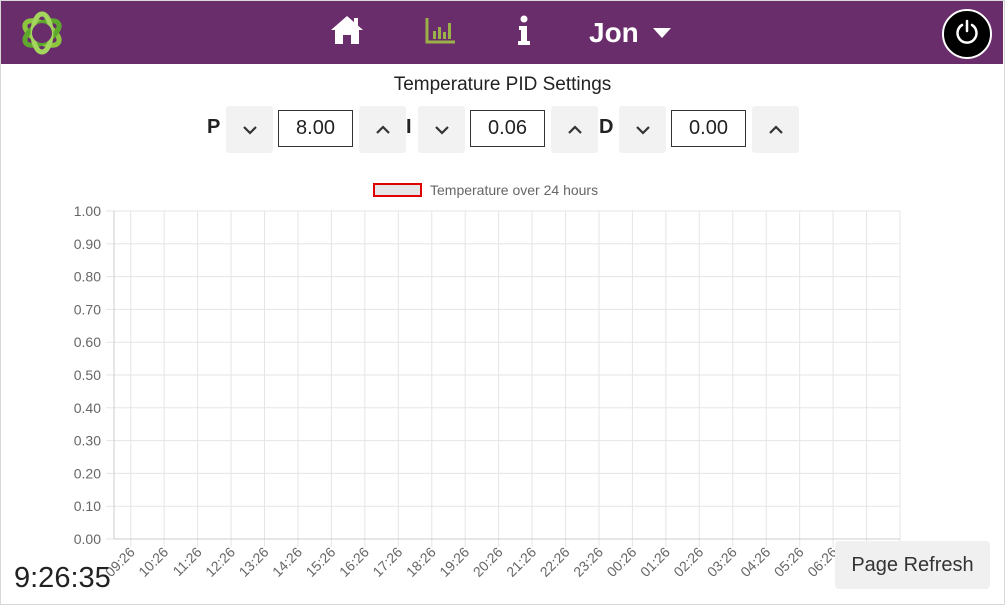  What do you see at coordinates (397, 190) in the screenshot?
I see `legend-swatch` at bounding box center [397, 190].